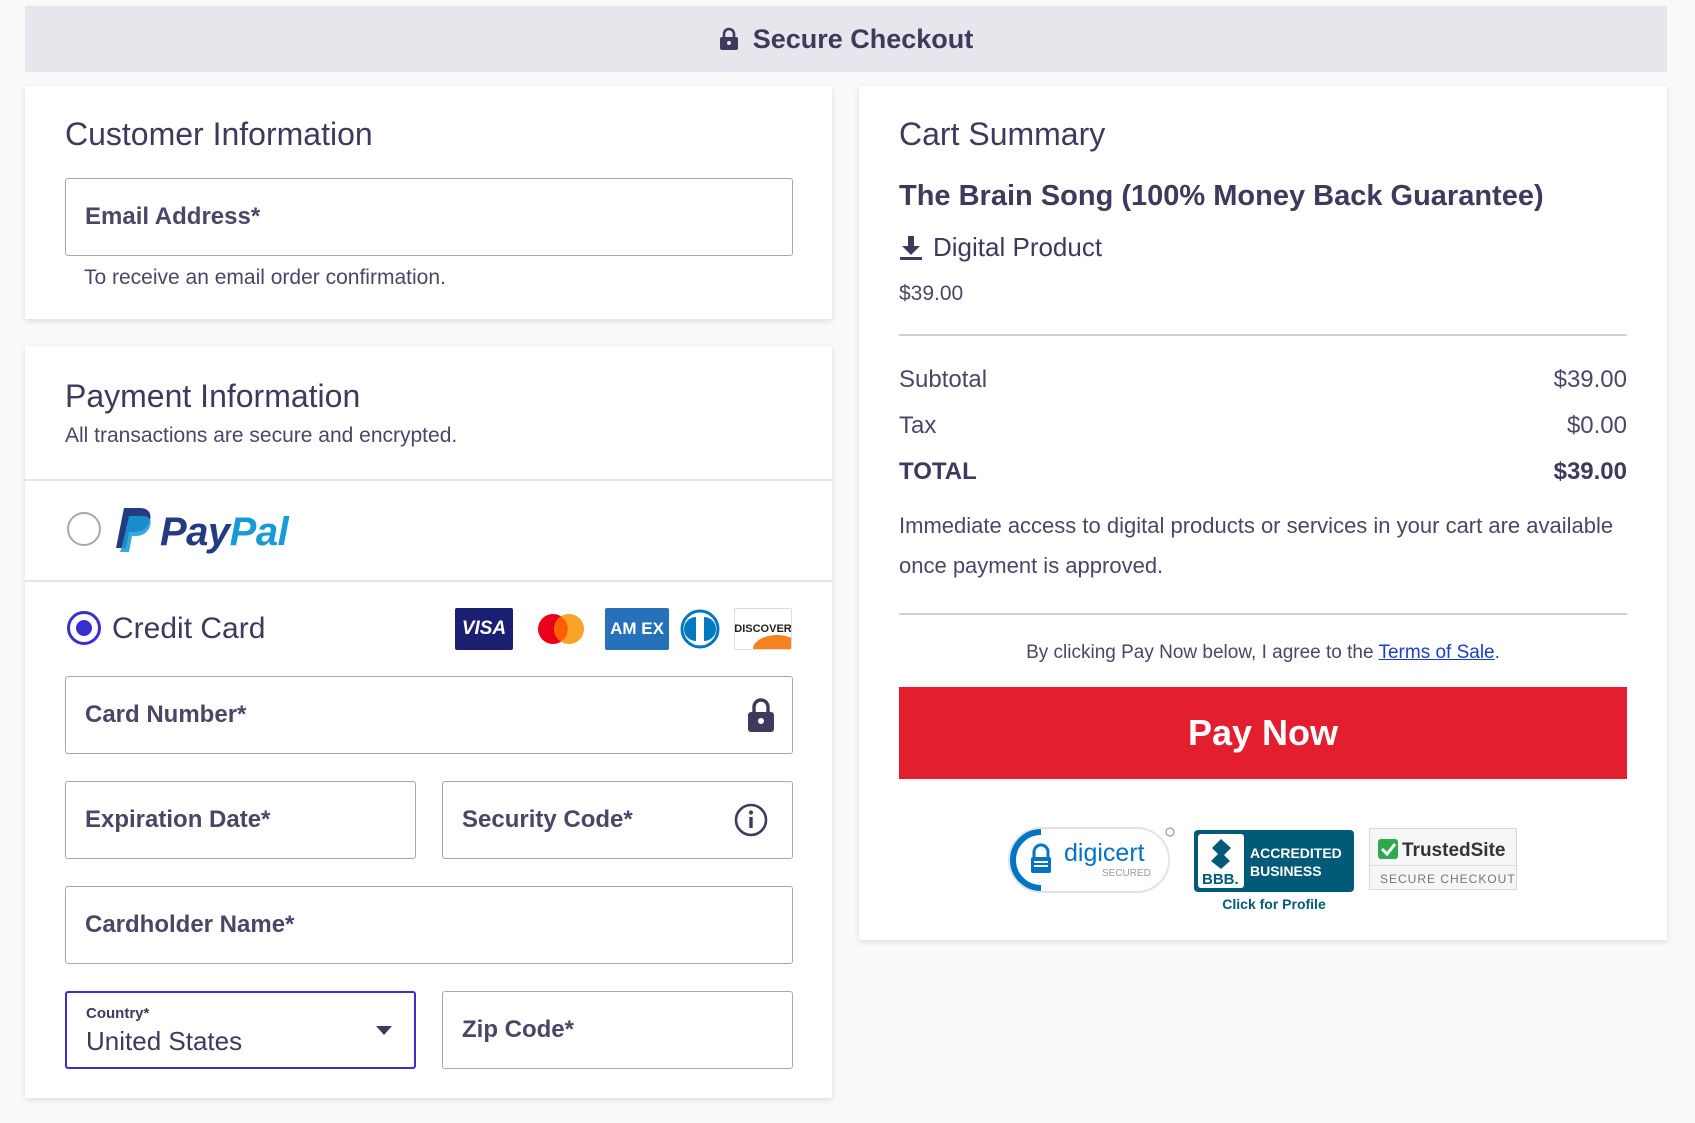  Describe the element at coordinates (213, 396) in the screenshot. I see `payment-information-heading: Payment Information` at that location.